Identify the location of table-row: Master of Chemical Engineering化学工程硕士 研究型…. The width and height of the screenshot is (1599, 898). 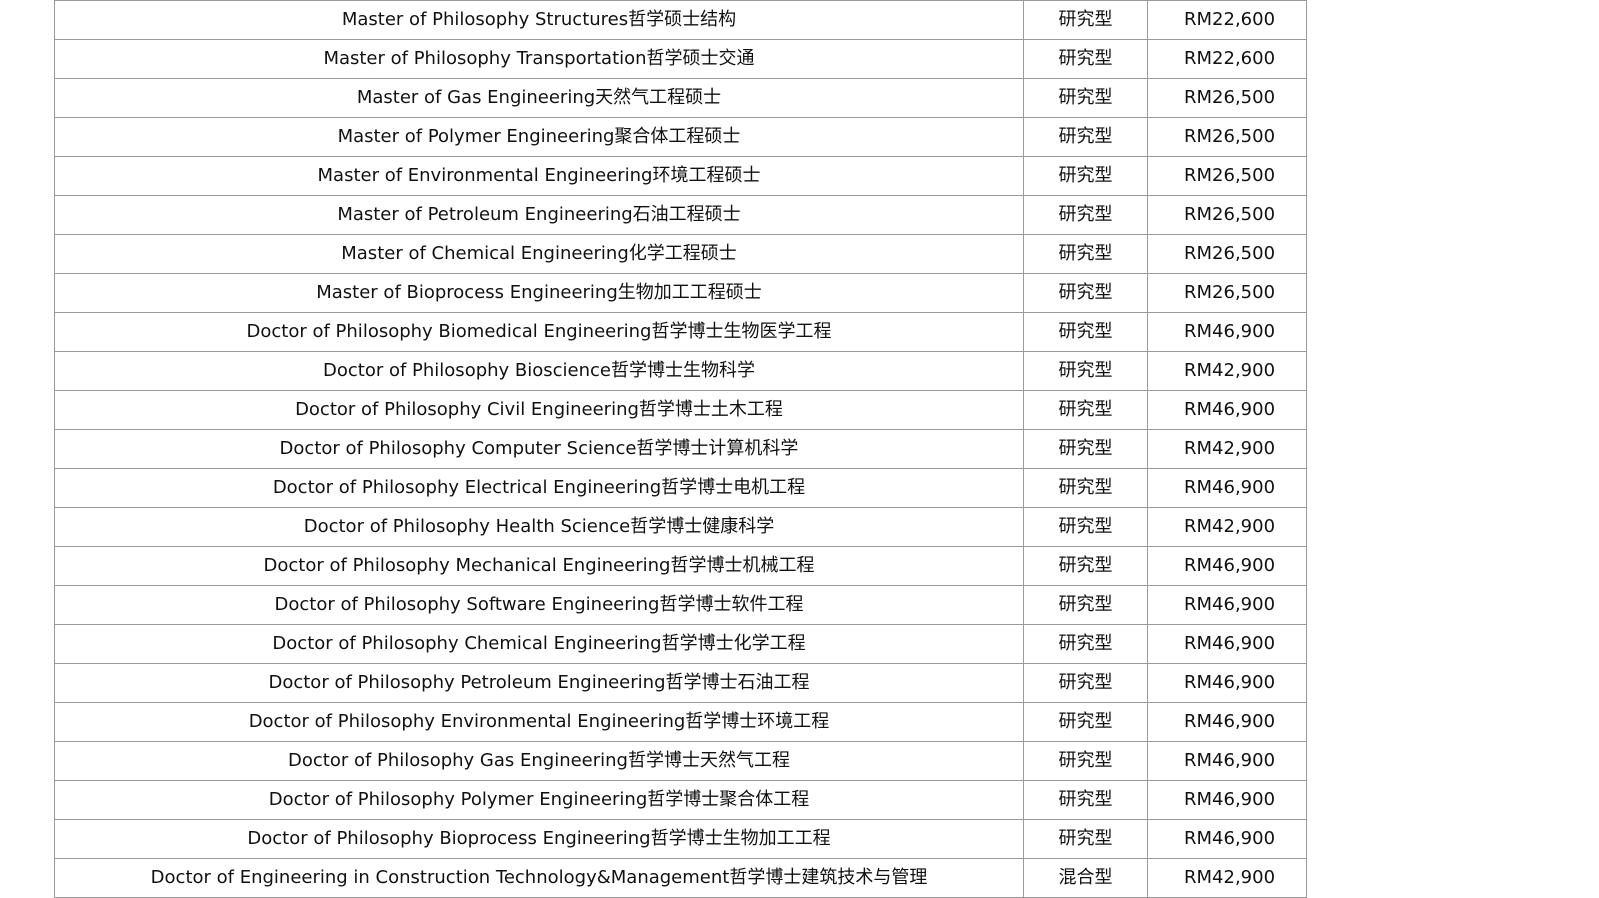
(680, 254).